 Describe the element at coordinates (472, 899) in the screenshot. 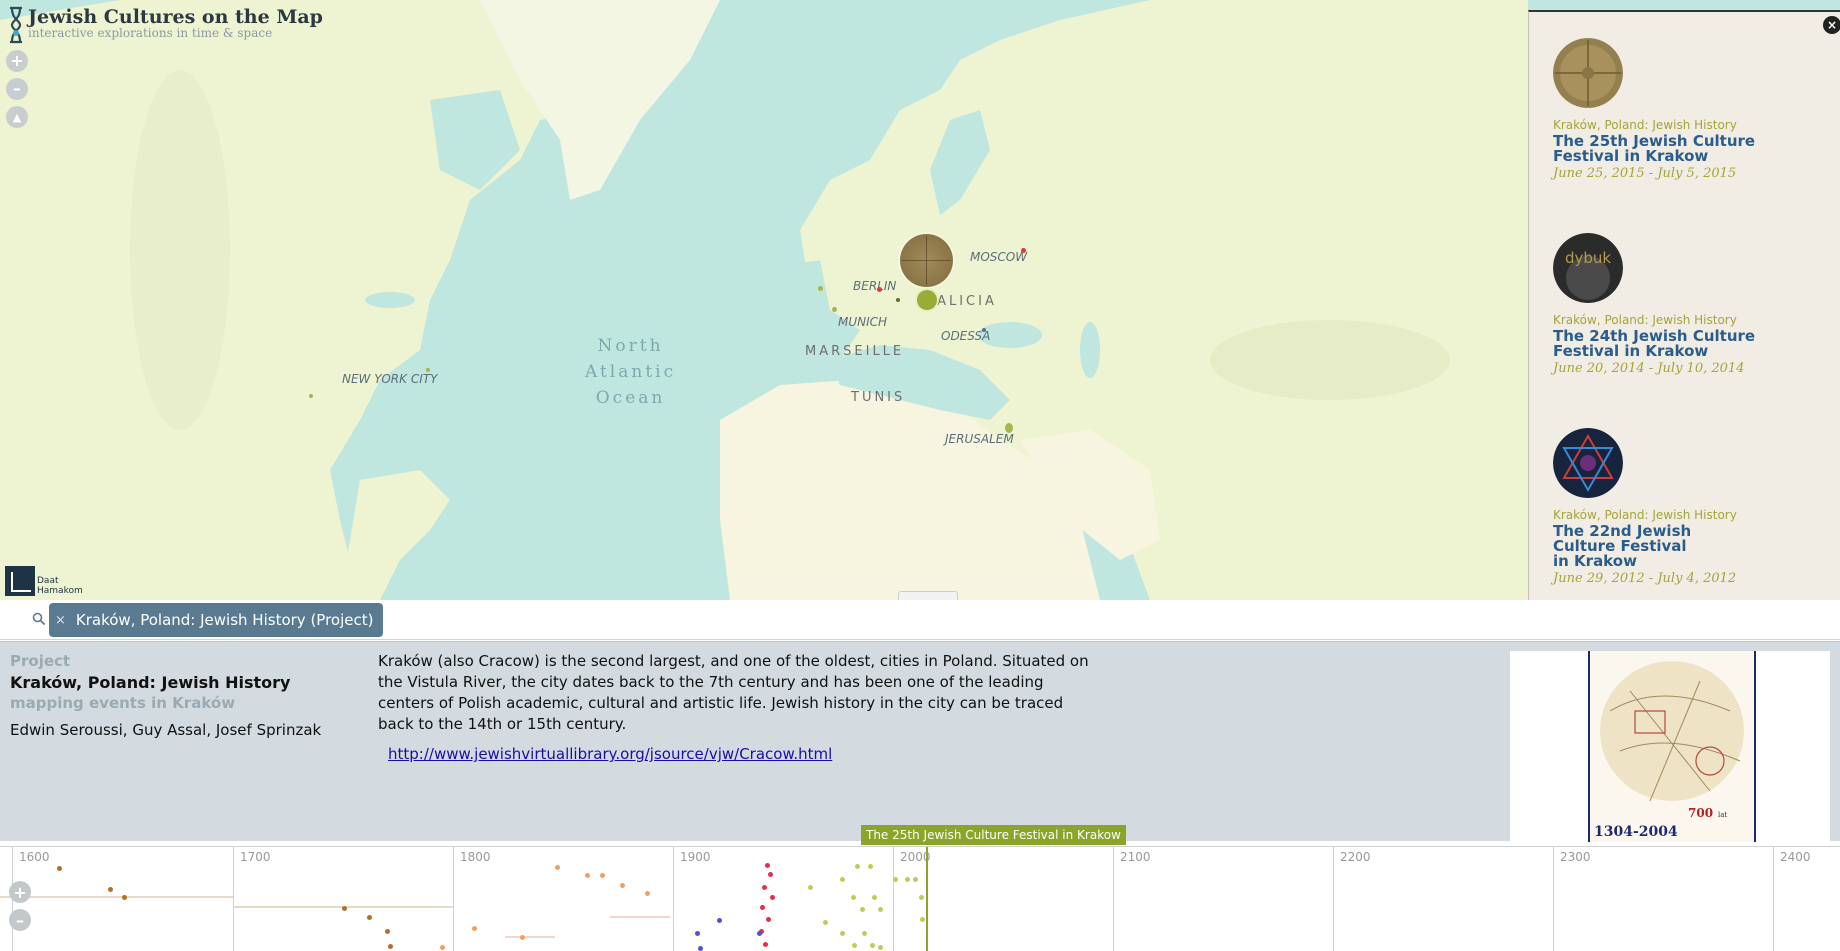

I see `timeline-tick: 1800` at that location.